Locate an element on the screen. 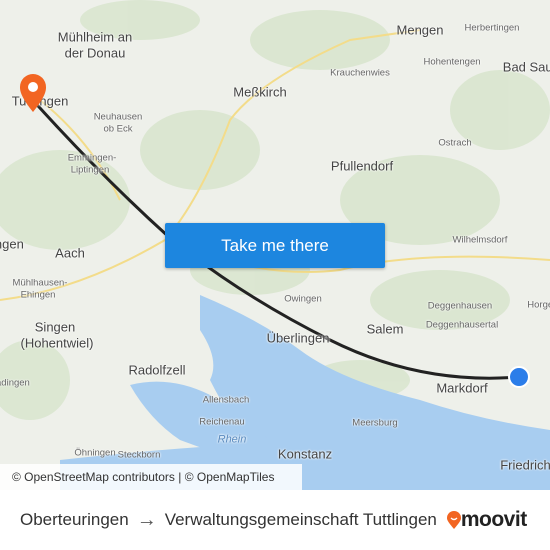 This screenshot has height=550, width=550. place-label: Neuhausen is located at coordinates (118, 117).